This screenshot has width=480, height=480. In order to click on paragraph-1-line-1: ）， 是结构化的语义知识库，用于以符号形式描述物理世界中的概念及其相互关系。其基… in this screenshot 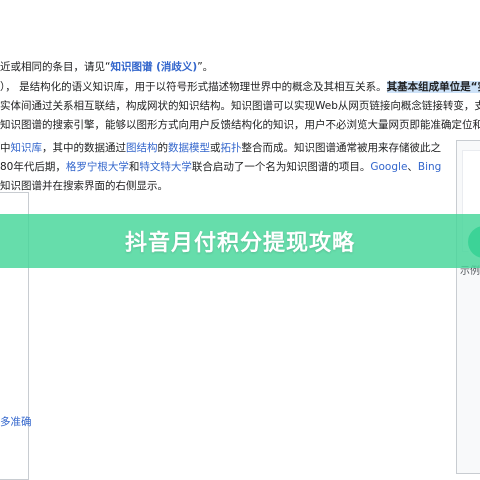, I will do `click(240, 87)`.